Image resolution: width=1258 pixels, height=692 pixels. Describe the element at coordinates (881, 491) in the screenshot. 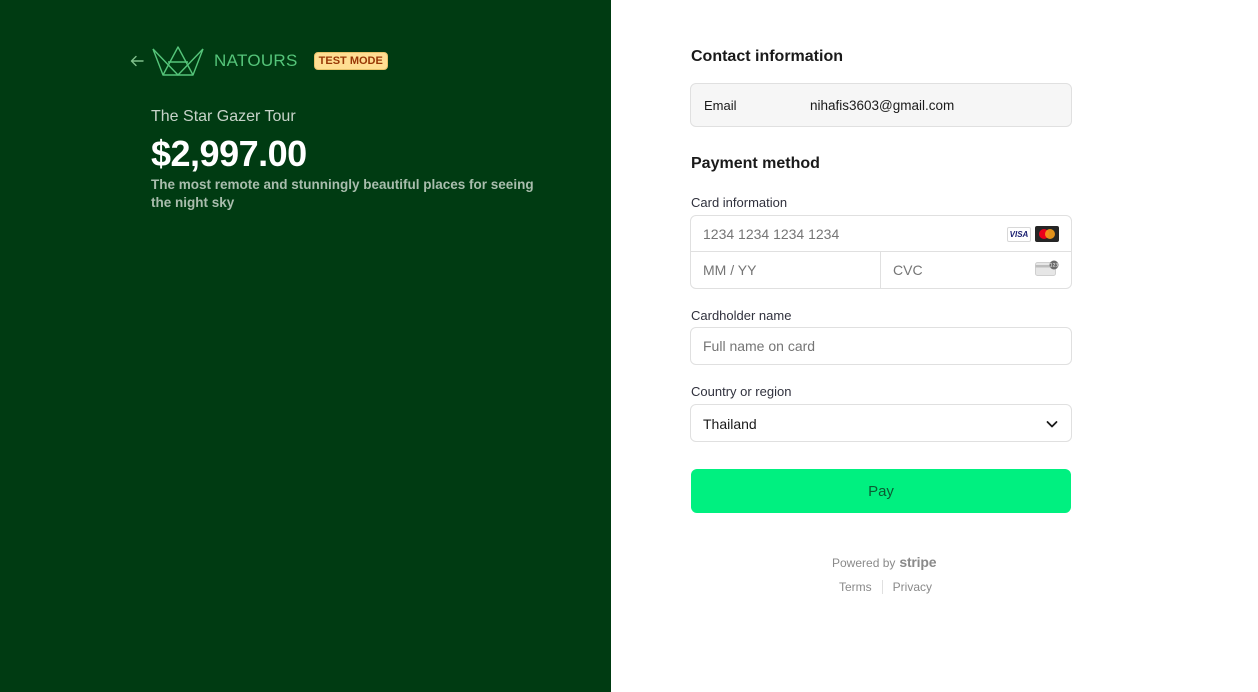

I see `pay-button: Pay` at that location.